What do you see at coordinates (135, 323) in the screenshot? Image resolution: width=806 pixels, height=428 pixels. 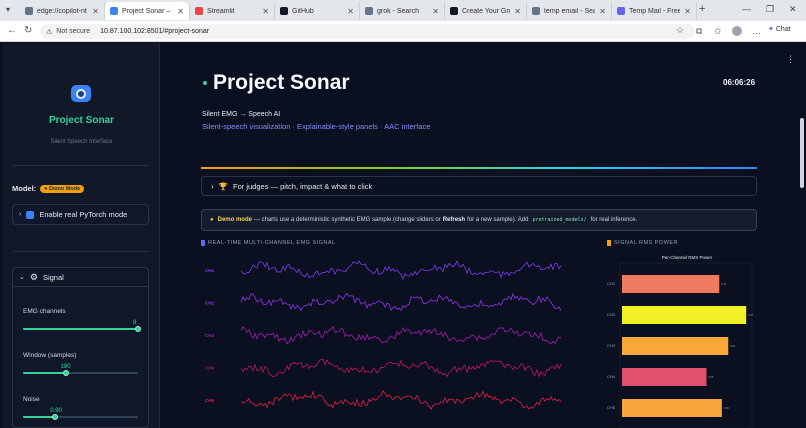 I see `slider-value: 8` at bounding box center [135, 323].